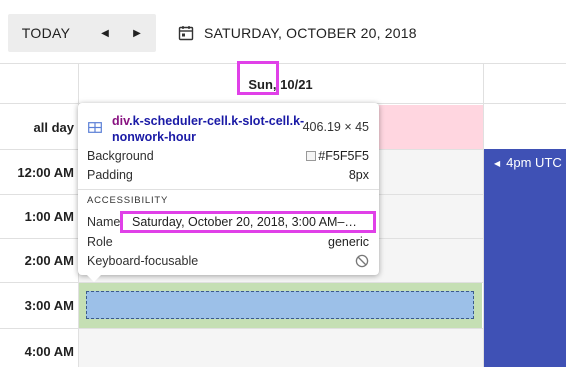 This screenshot has height=367, width=566. I want to click on tooltip-divider, so click(228, 189).